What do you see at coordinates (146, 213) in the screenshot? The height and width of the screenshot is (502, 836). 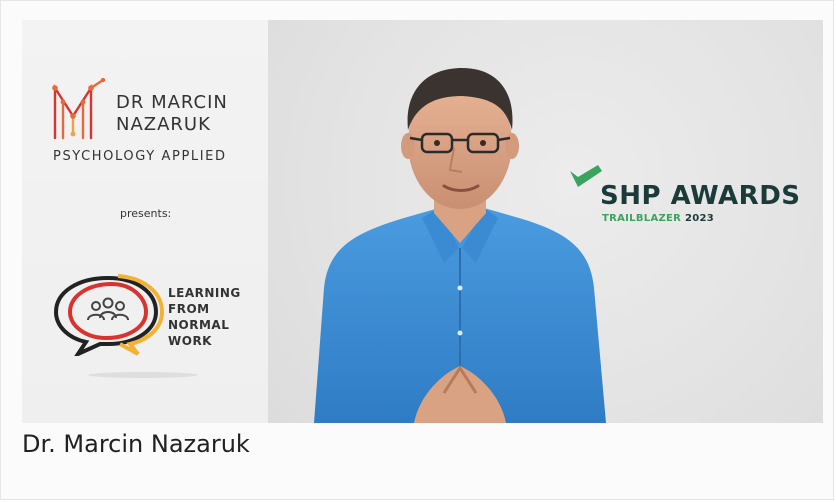 I see `presents-label: presents:` at bounding box center [146, 213].